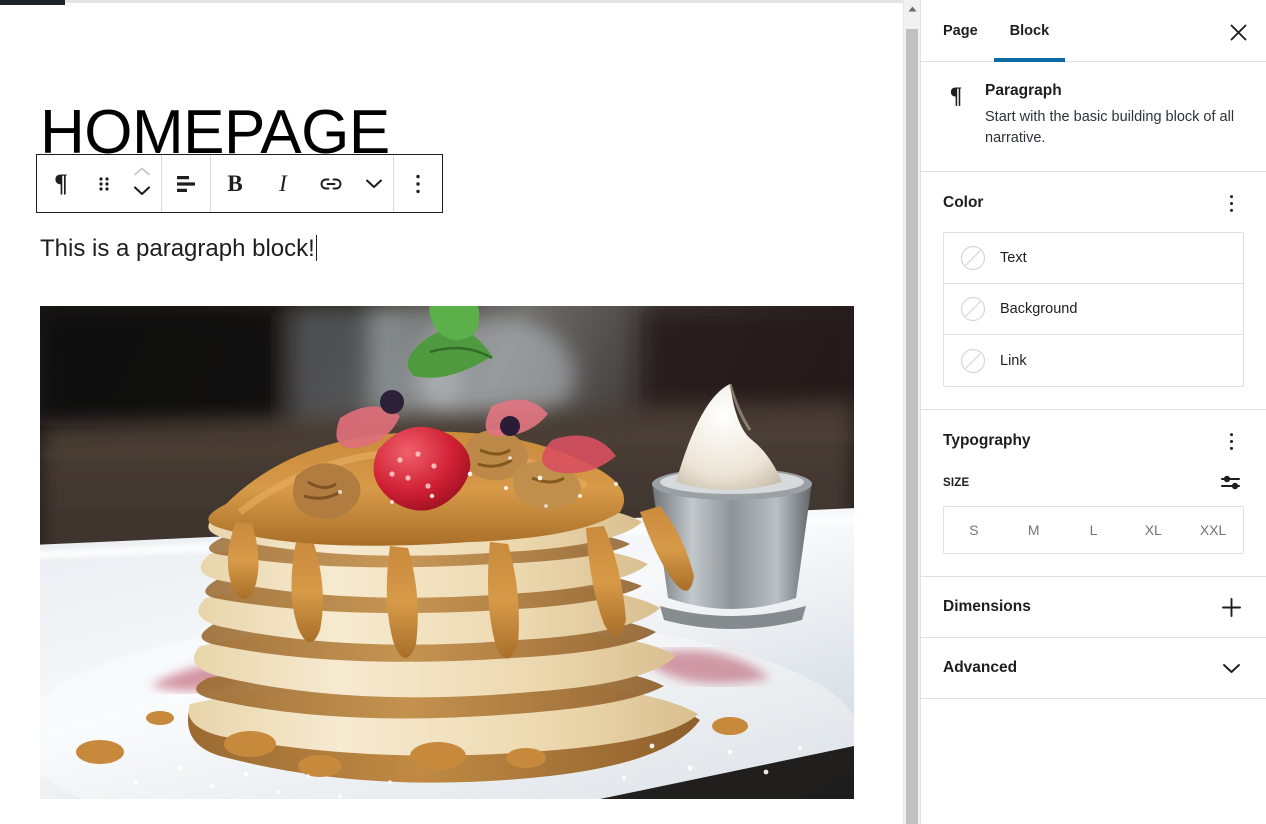 This screenshot has height=824, width=1266. What do you see at coordinates (963, 203) in the screenshot?
I see `color-panel-title: Color` at bounding box center [963, 203].